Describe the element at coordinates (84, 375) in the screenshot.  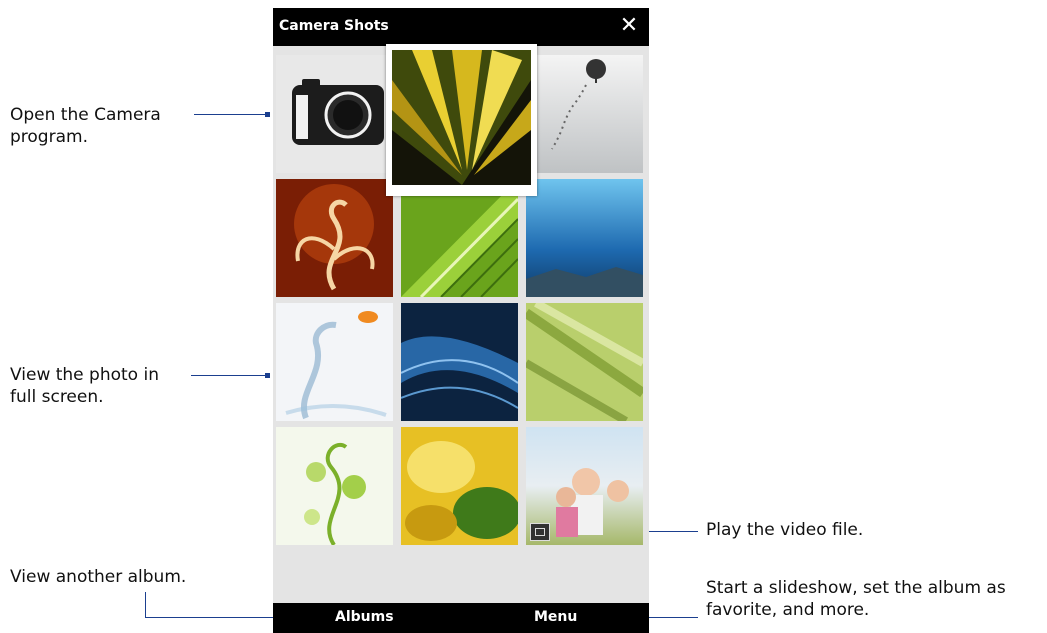
I see `callout-fullscreen-line1: View the photo in` at that location.